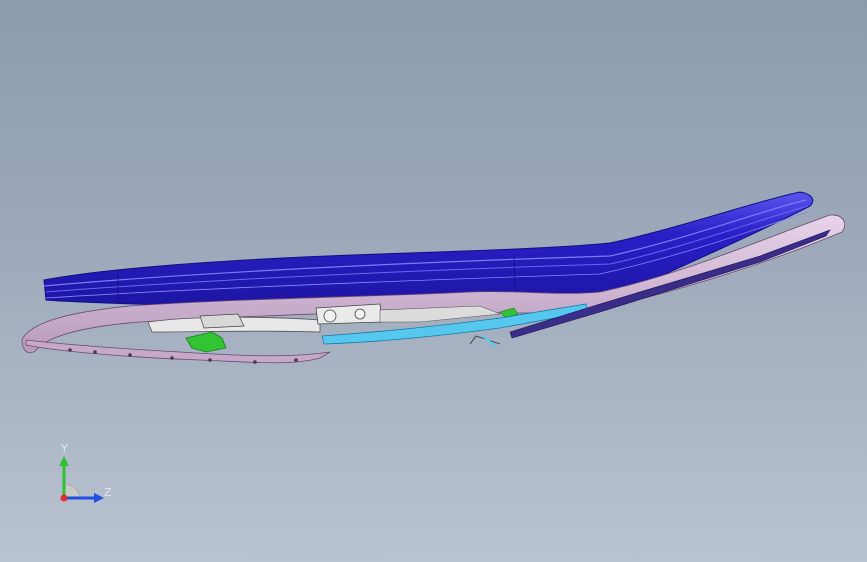 Image resolution: width=867 pixels, height=562 pixels. Describe the element at coordinates (81, 479) in the screenshot. I see `triad-graphic` at that location.